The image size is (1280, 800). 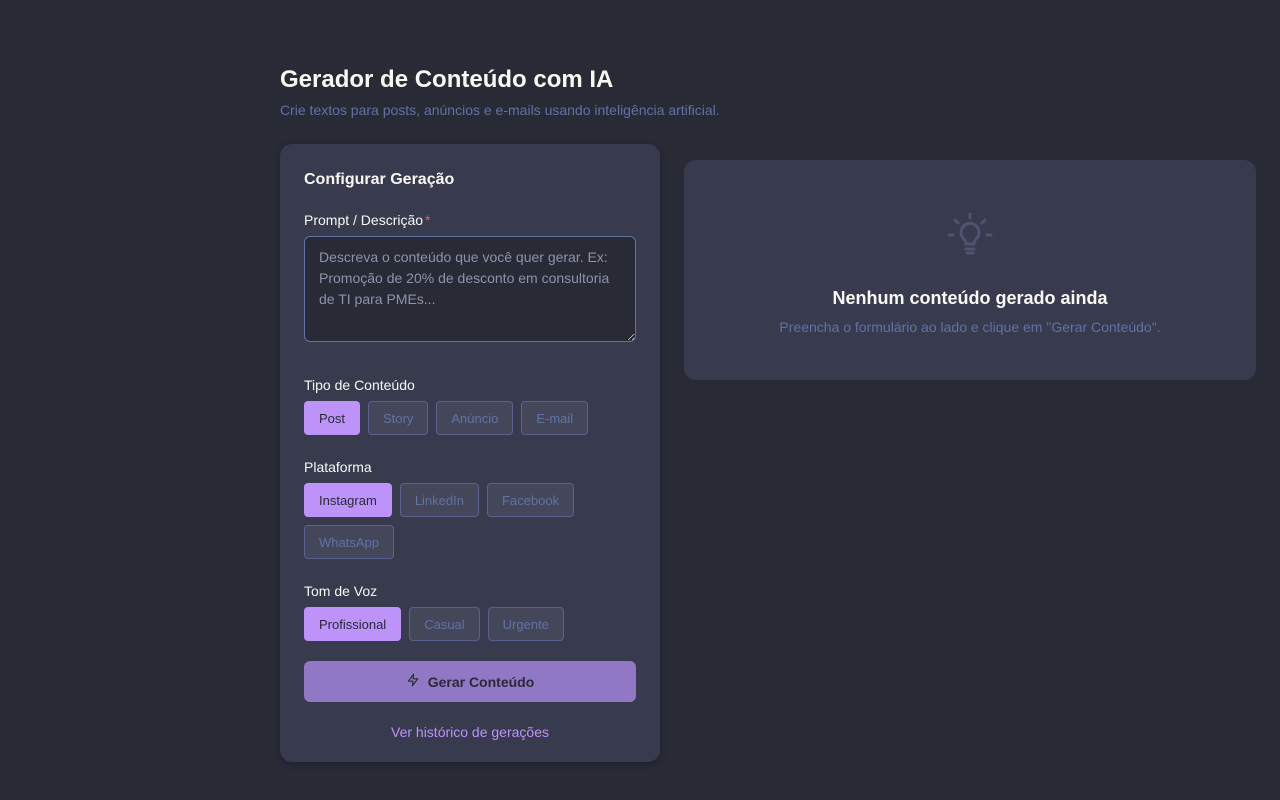 What do you see at coordinates (525, 624) in the screenshot?
I see `tone-urgente: Urgente` at bounding box center [525, 624].